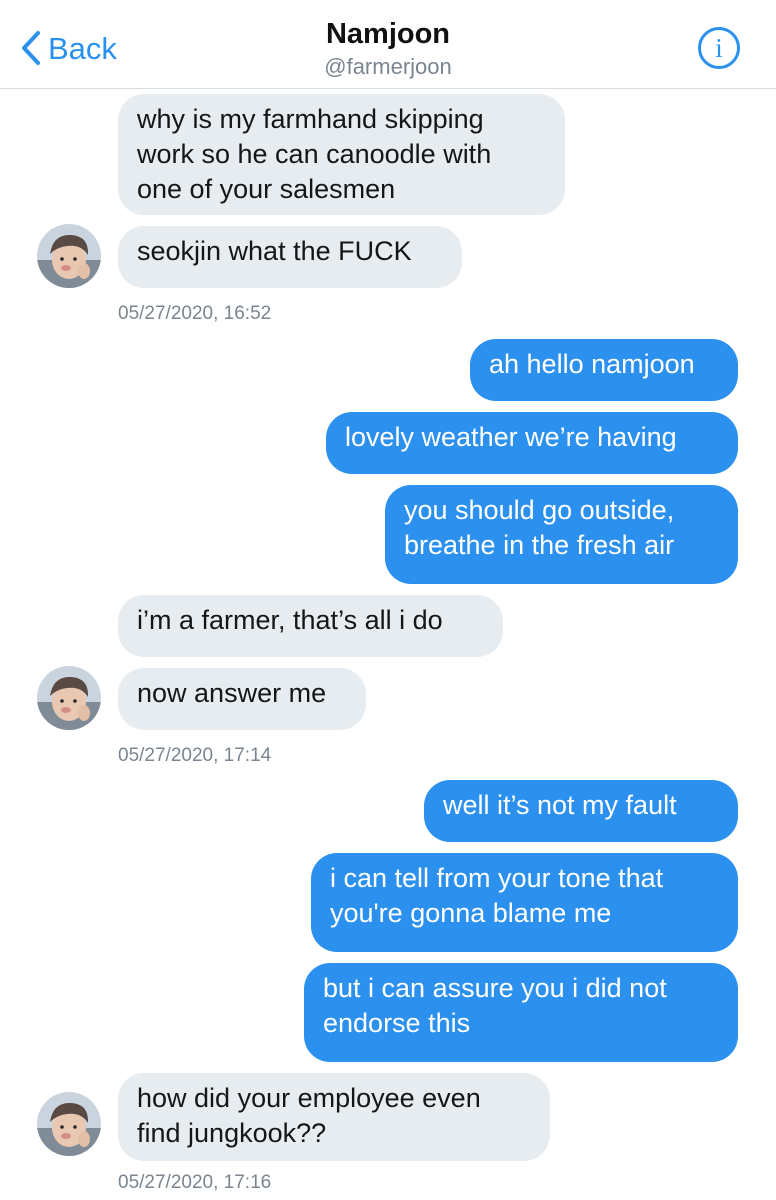  Describe the element at coordinates (604, 370) in the screenshot. I see `sent-message: ah hello namjoon` at that location.